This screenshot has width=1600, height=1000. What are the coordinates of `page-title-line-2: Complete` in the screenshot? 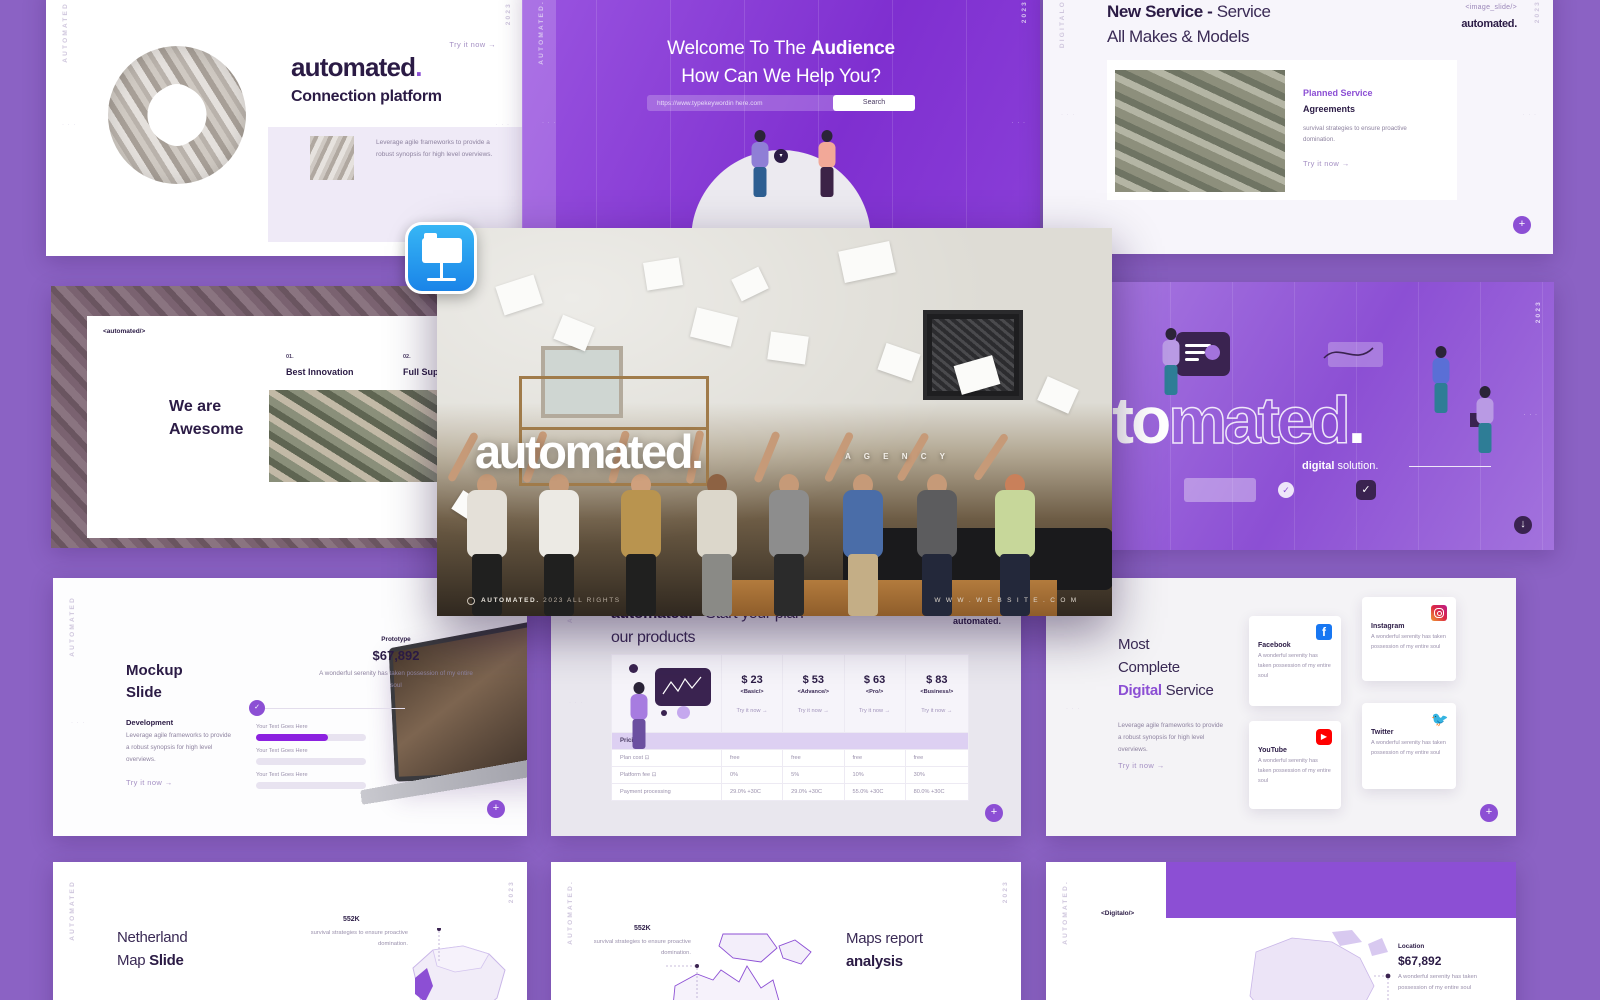 It's located at (1149, 667).